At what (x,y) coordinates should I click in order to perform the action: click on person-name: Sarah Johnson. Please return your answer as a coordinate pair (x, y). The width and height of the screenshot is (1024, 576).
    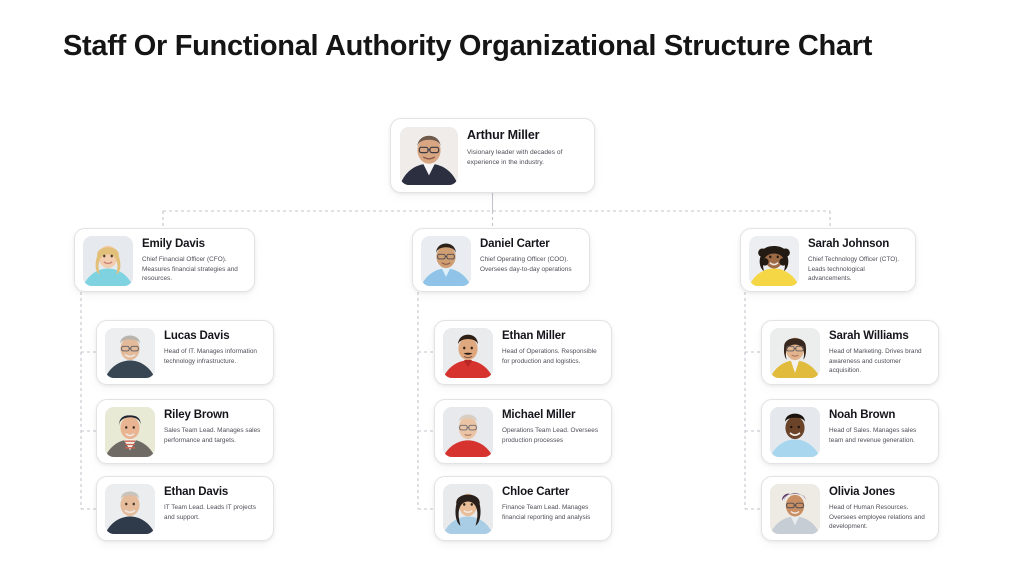
    Looking at the image, I should click on (849, 244).